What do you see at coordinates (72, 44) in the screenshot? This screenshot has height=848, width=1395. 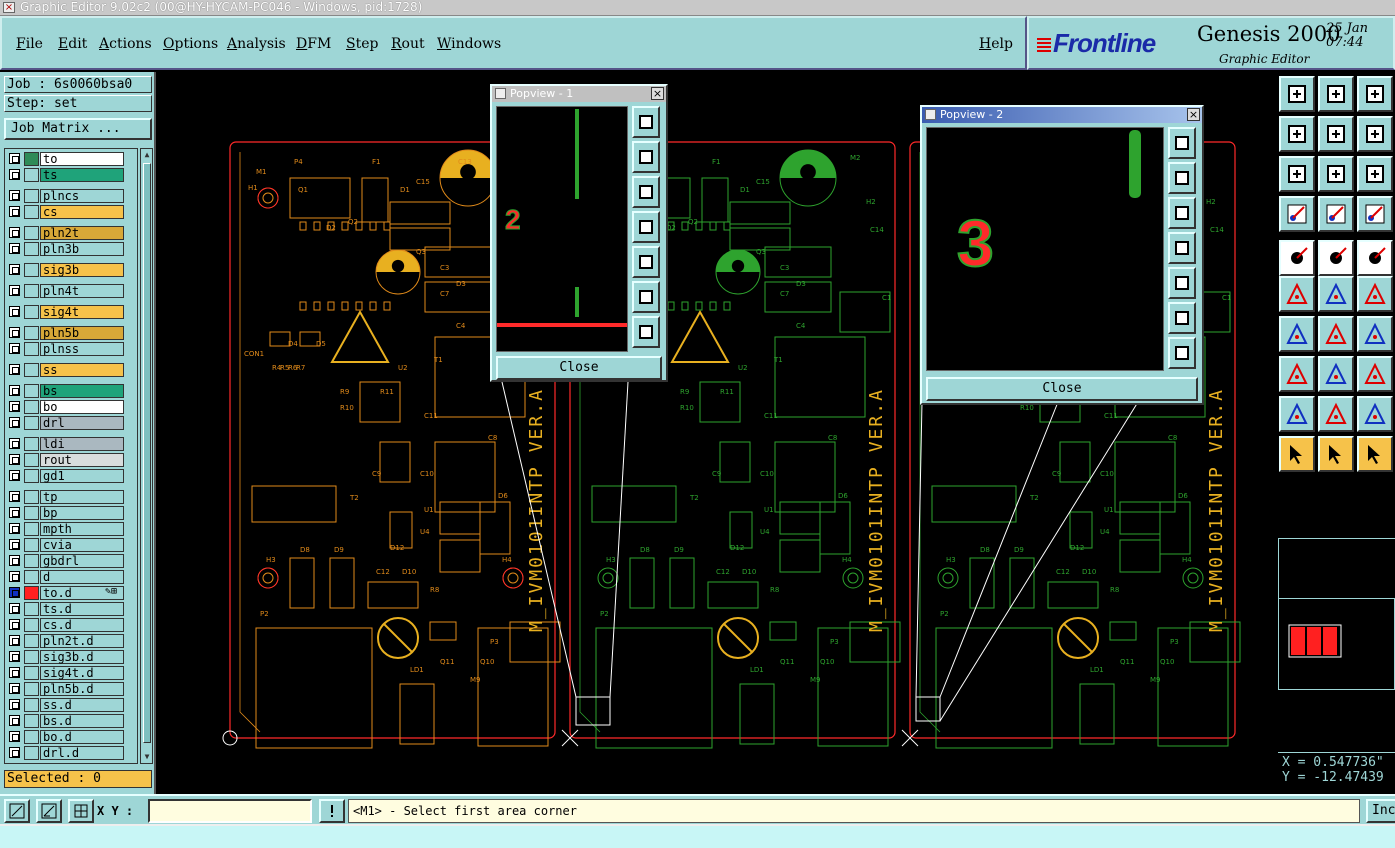 I see `menu-edit: Edit` at bounding box center [72, 44].